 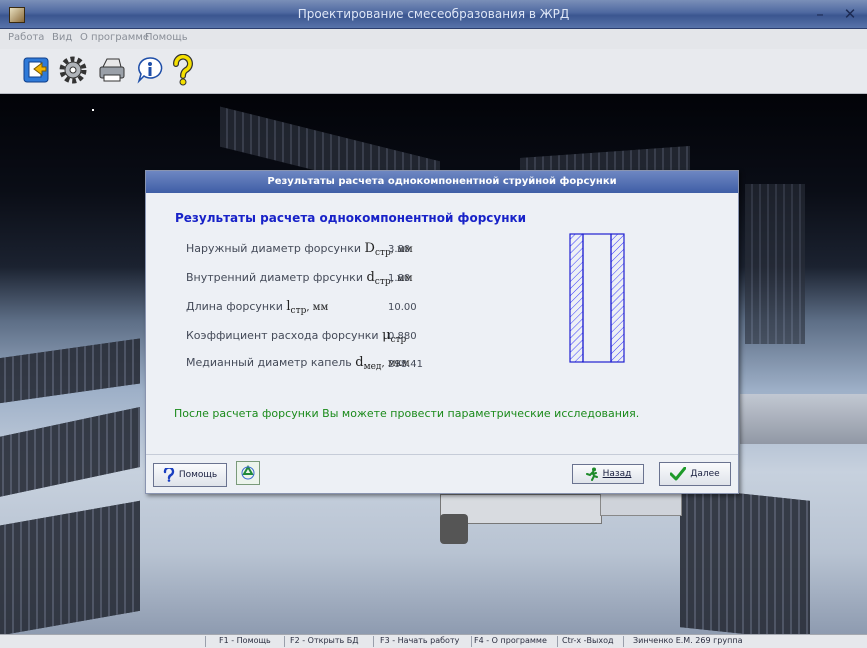 I want to click on median-droplet-value: 298.41, so click(x=405, y=364).